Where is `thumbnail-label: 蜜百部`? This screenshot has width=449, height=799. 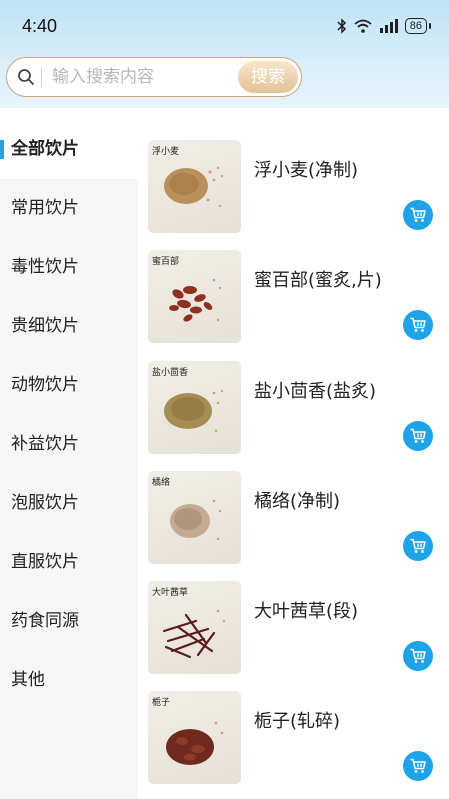
thumbnail-label: 蜜百部 is located at coordinates (166, 262).